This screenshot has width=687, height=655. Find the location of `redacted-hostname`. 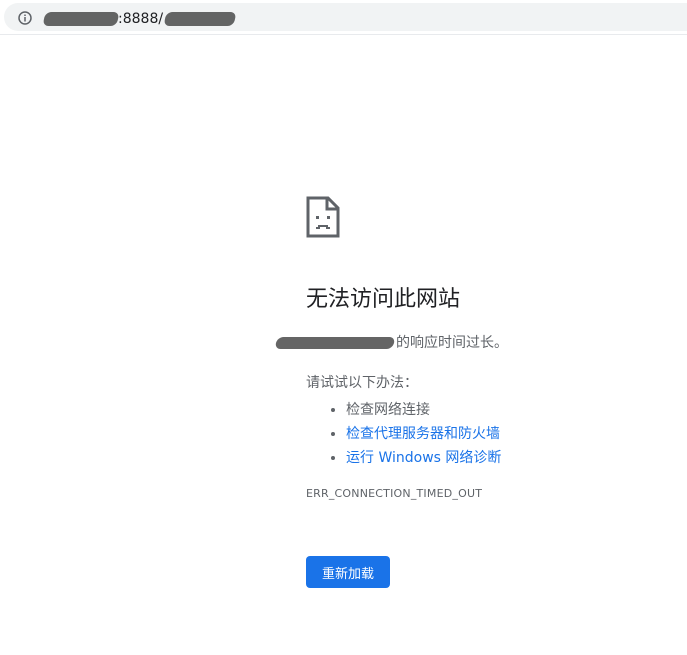

redacted-hostname is located at coordinates (335, 343).